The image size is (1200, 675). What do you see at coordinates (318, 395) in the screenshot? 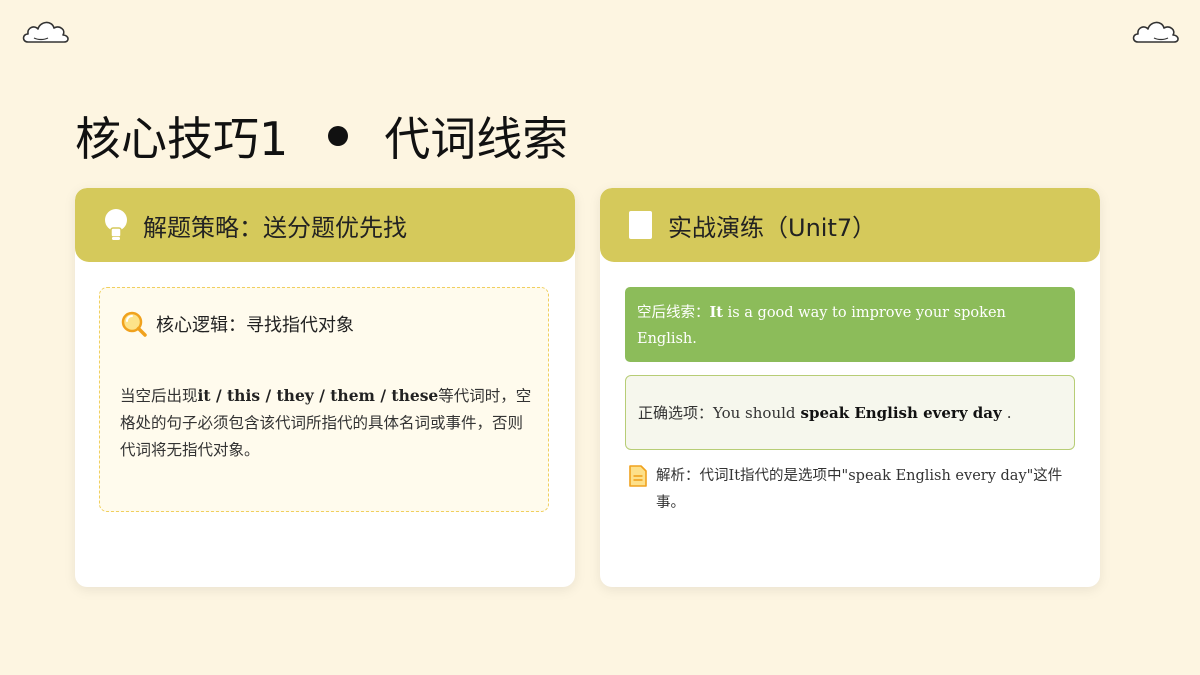
I see `logic-pronouns: it / this / they / them / these` at bounding box center [318, 395].